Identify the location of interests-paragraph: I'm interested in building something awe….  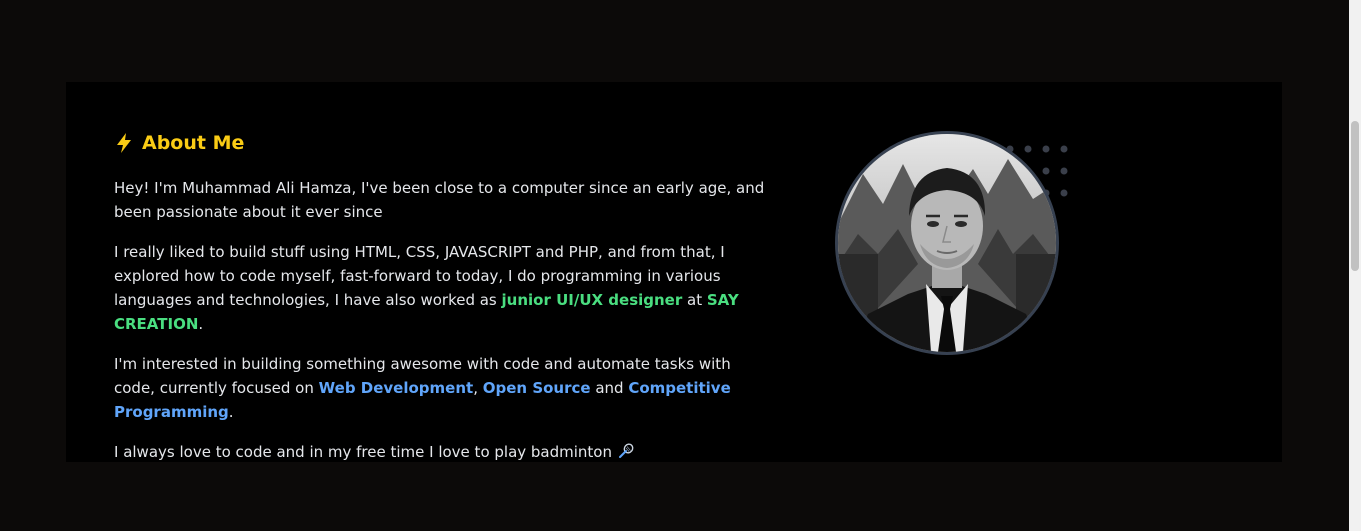
(444, 388).